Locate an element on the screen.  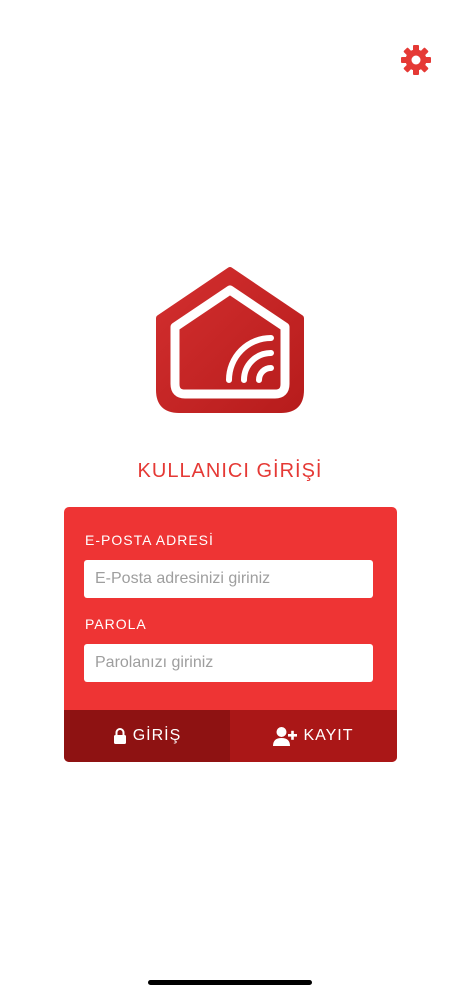
smart-home-logo-icon is located at coordinates (230, 340).